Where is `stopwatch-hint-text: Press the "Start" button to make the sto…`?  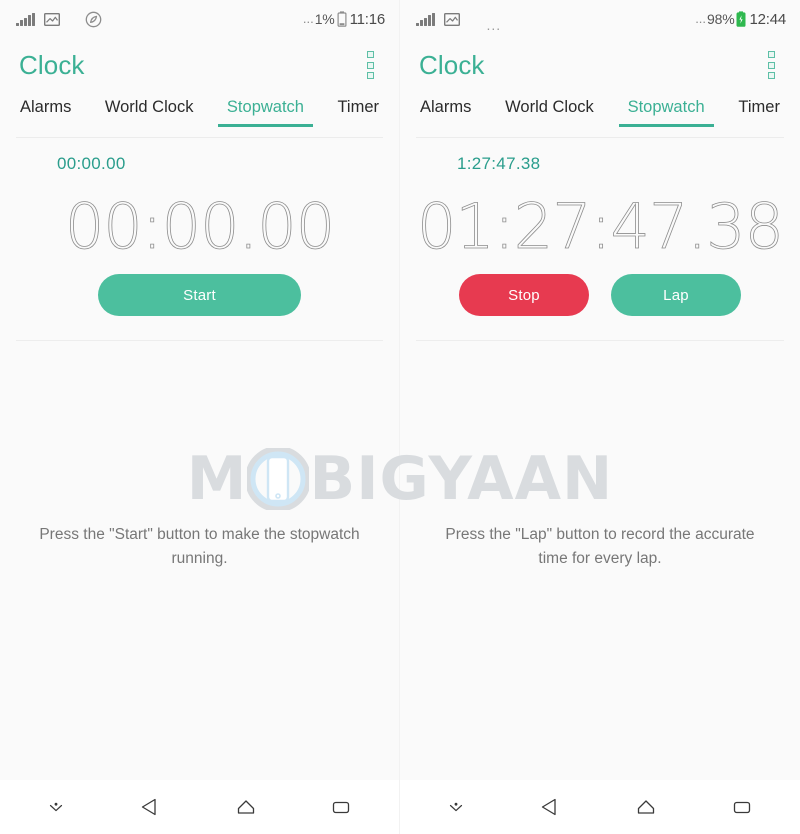
stopwatch-hint-text: Press the "Start" button to make the sto… is located at coordinates (199, 546).